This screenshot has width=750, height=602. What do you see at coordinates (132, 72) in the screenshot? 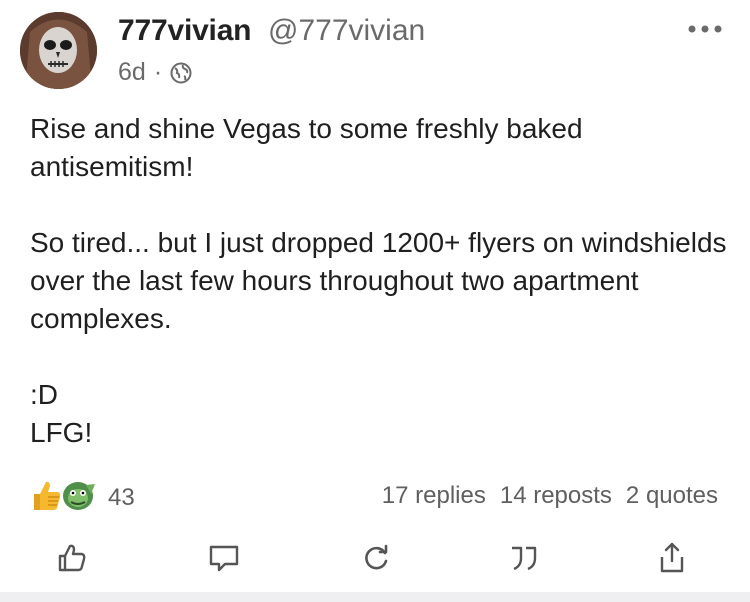
I see `timestamp: 6d` at bounding box center [132, 72].